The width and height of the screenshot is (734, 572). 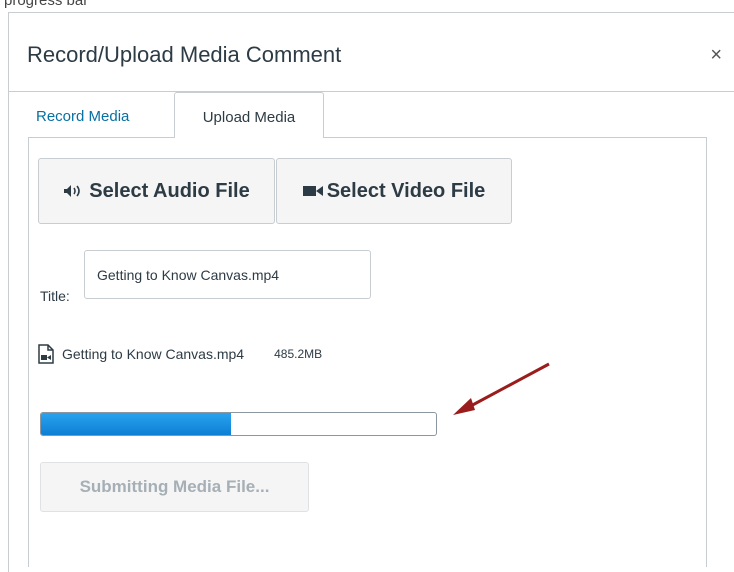 What do you see at coordinates (55, 296) in the screenshot?
I see `title-label: Title:` at bounding box center [55, 296].